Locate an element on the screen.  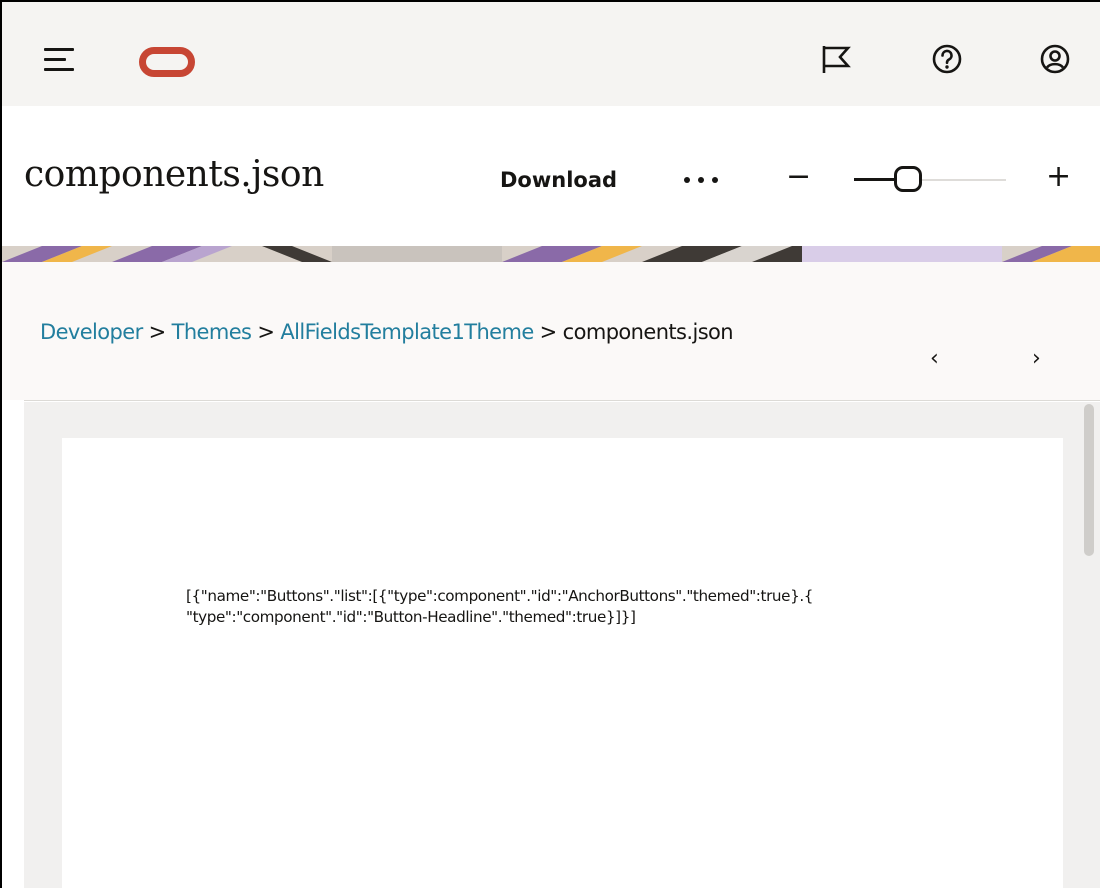
download-button: Download is located at coordinates (558, 180).